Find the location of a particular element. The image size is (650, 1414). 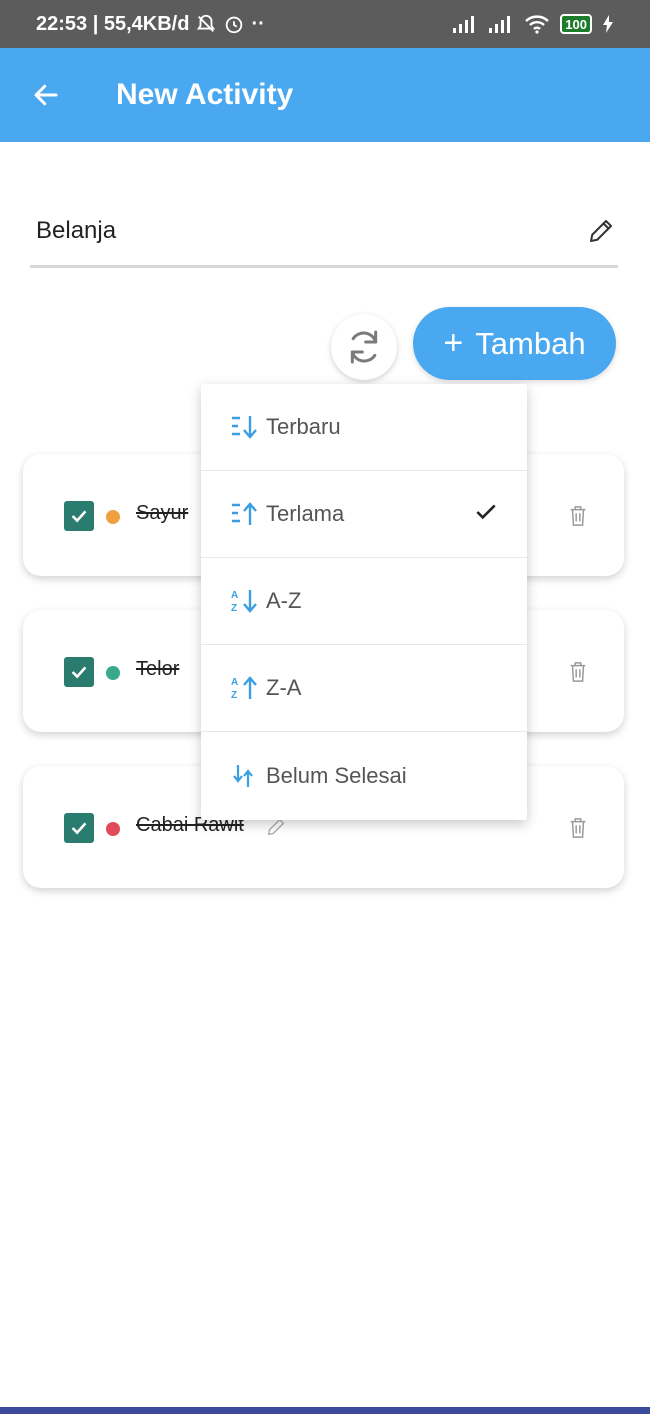

add-item-button: + Tambah is located at coordinates (514, 343).